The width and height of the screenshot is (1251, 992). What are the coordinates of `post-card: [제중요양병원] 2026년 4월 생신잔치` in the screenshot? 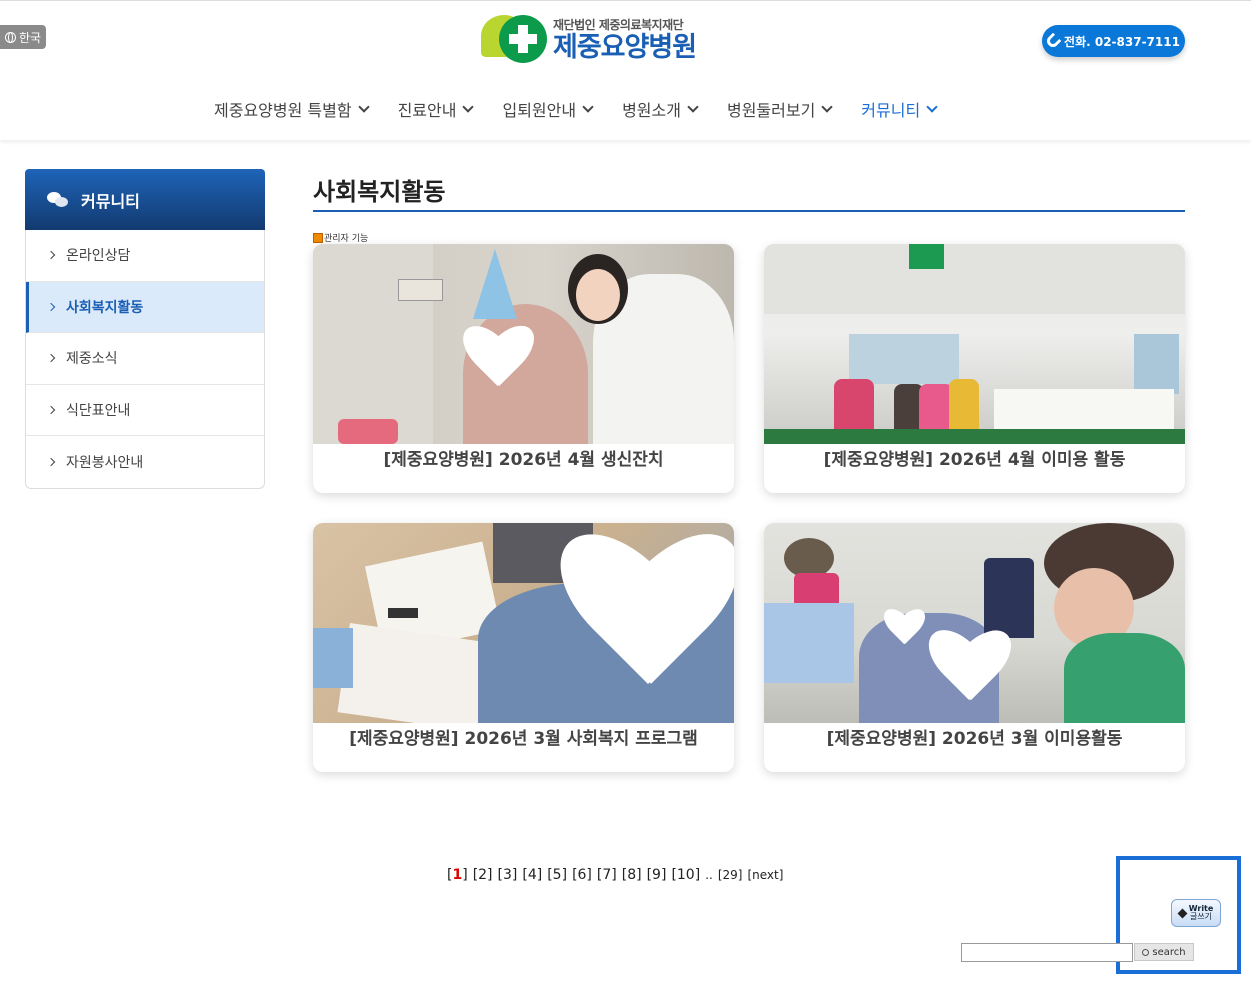 It's located at (523, 368).